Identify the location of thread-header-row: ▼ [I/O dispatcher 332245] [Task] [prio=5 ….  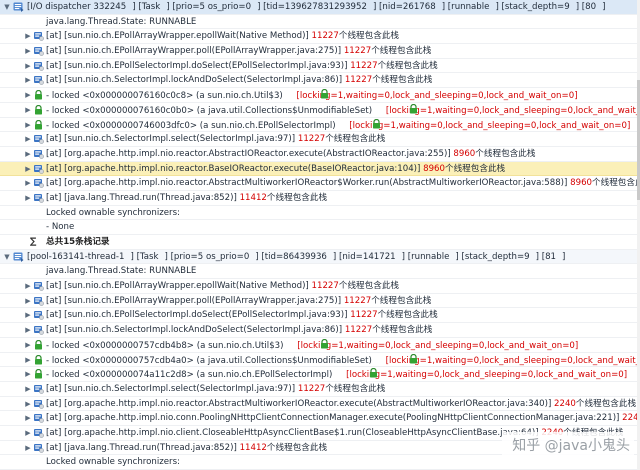
(320, 7).